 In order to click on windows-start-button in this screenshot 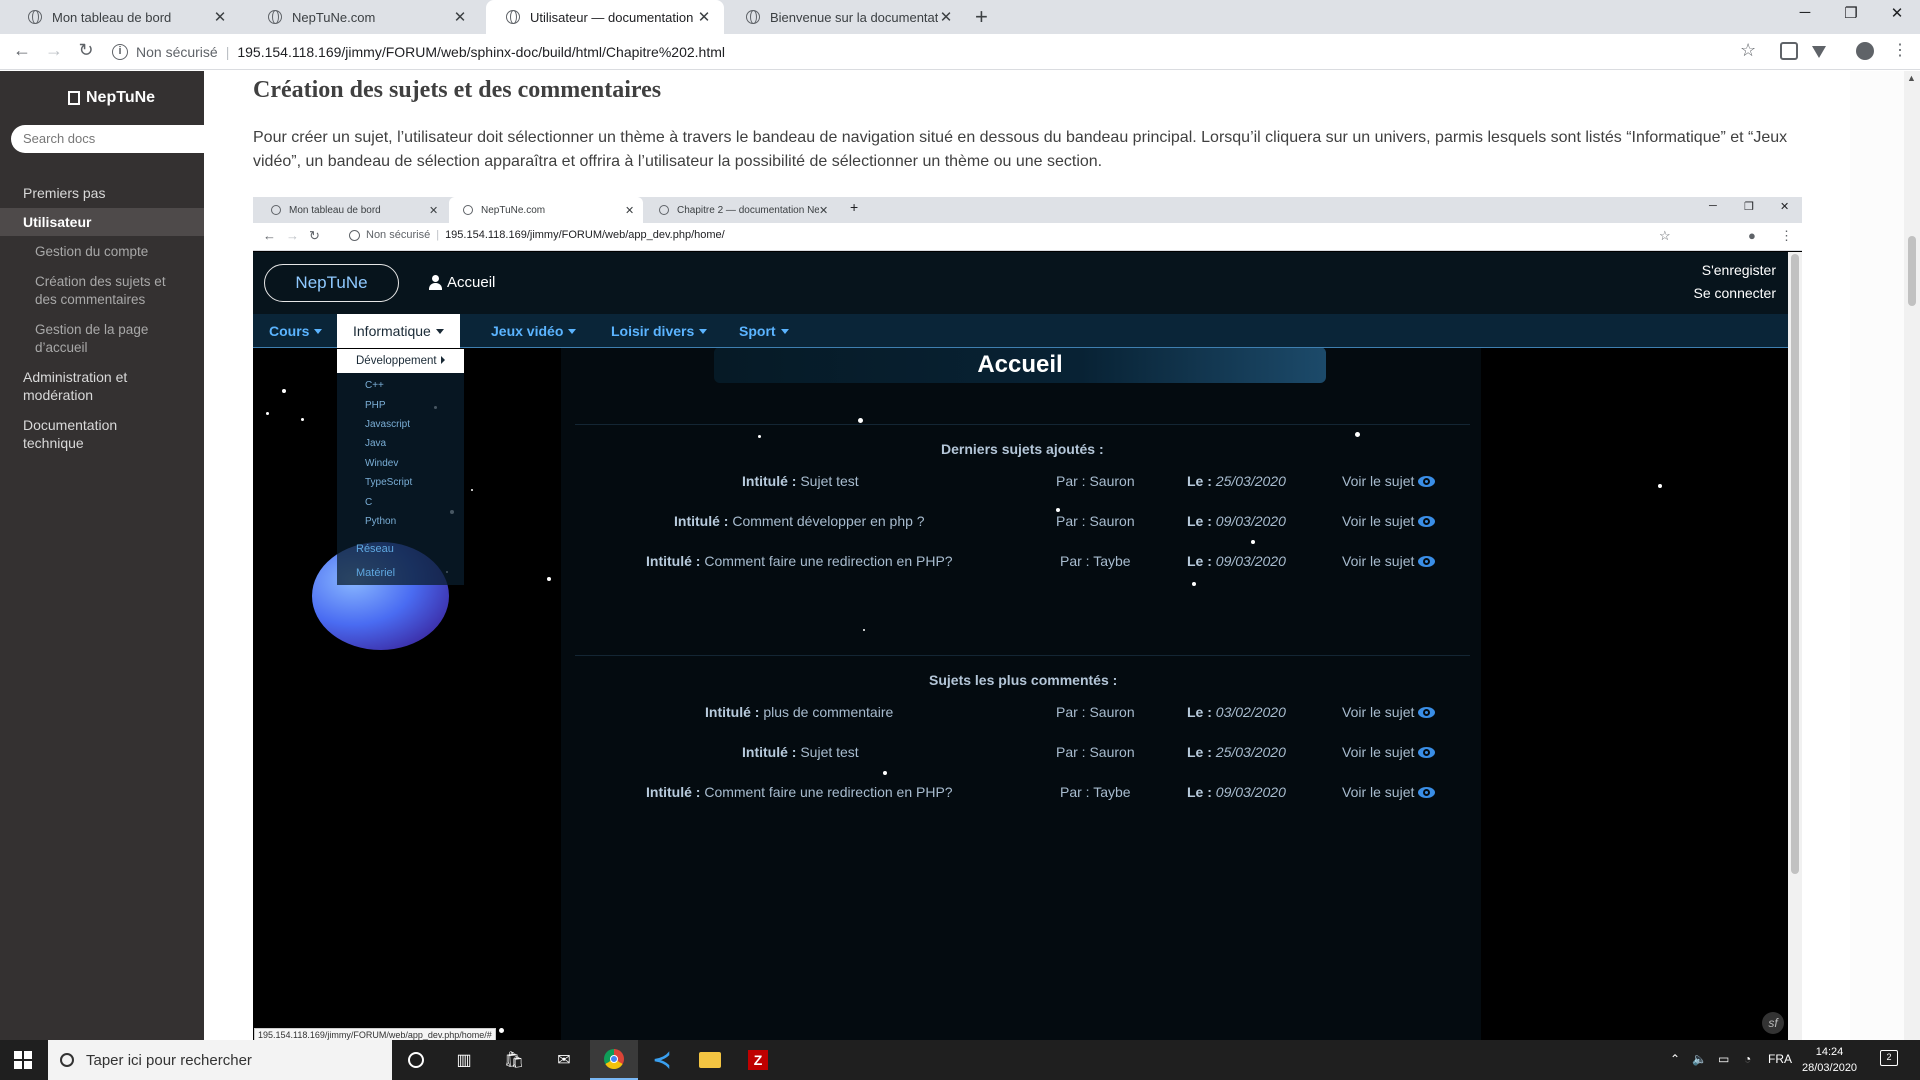, I will do `click(23, 1060)`.